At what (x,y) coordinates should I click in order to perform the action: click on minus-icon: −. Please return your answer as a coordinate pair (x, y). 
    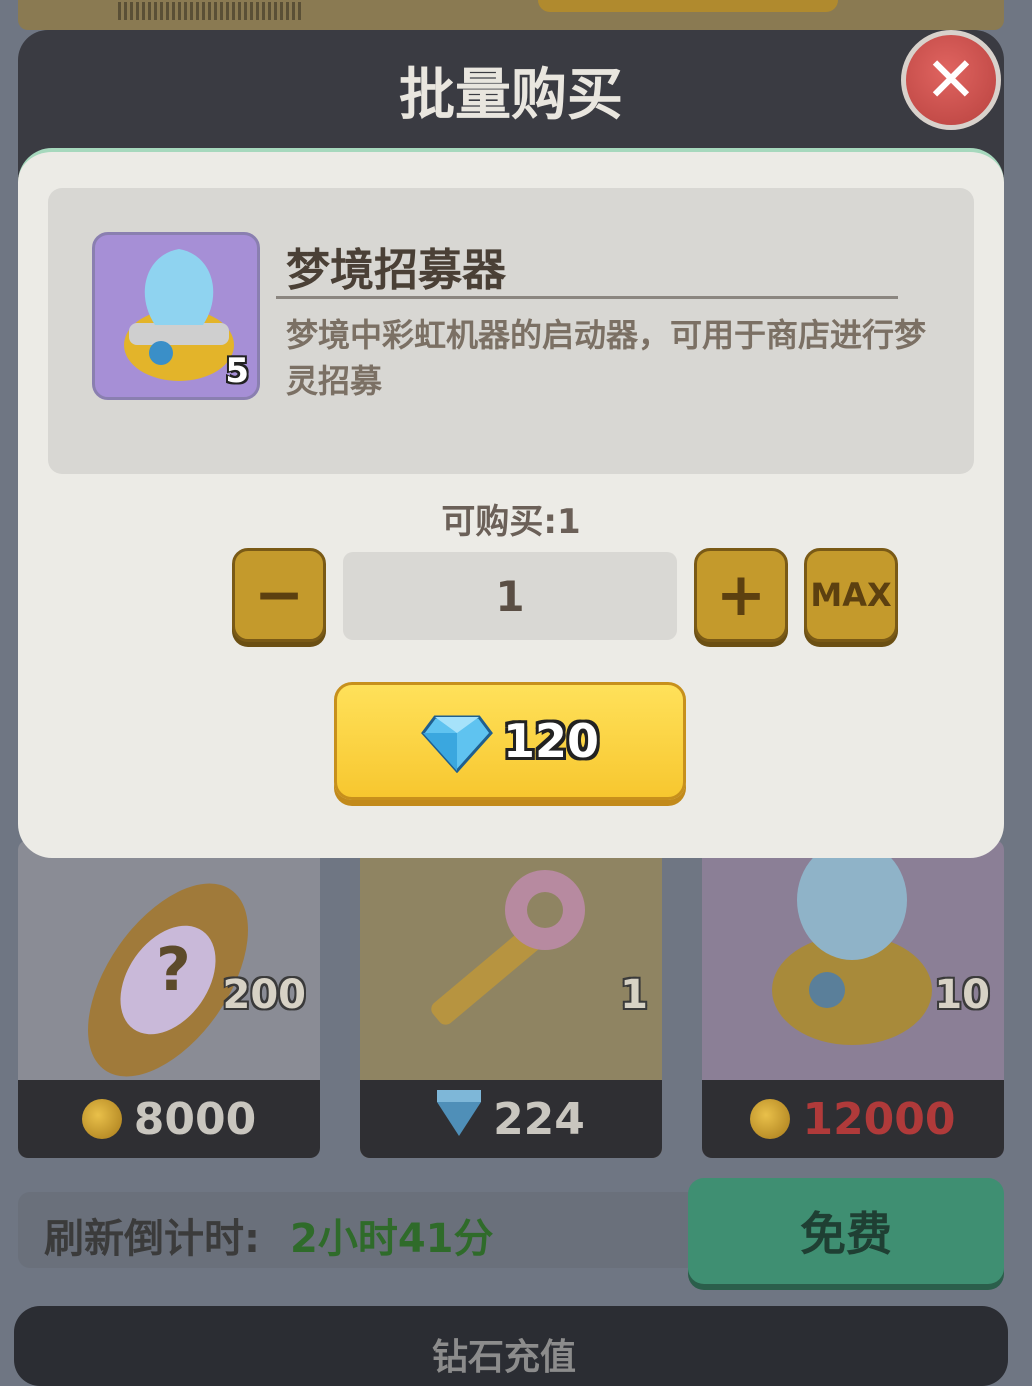
    Looking at the image, I should click on (279, 595).